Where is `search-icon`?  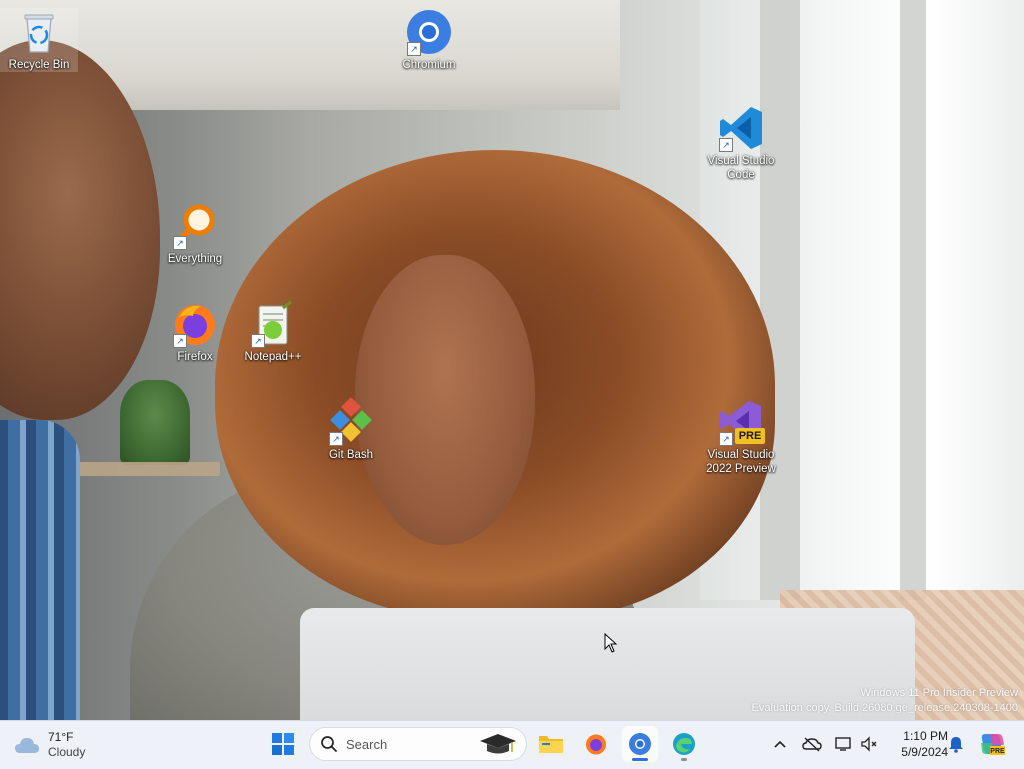 search-icon is located at coordinates (329, 744).